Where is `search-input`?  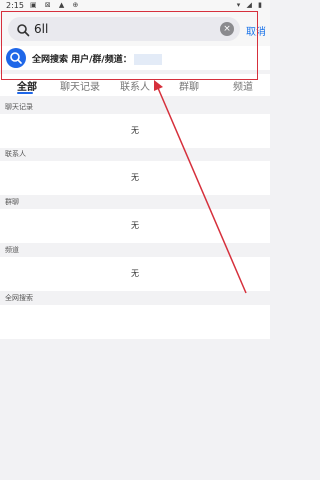 search-input is located at coordinates (119, 29).